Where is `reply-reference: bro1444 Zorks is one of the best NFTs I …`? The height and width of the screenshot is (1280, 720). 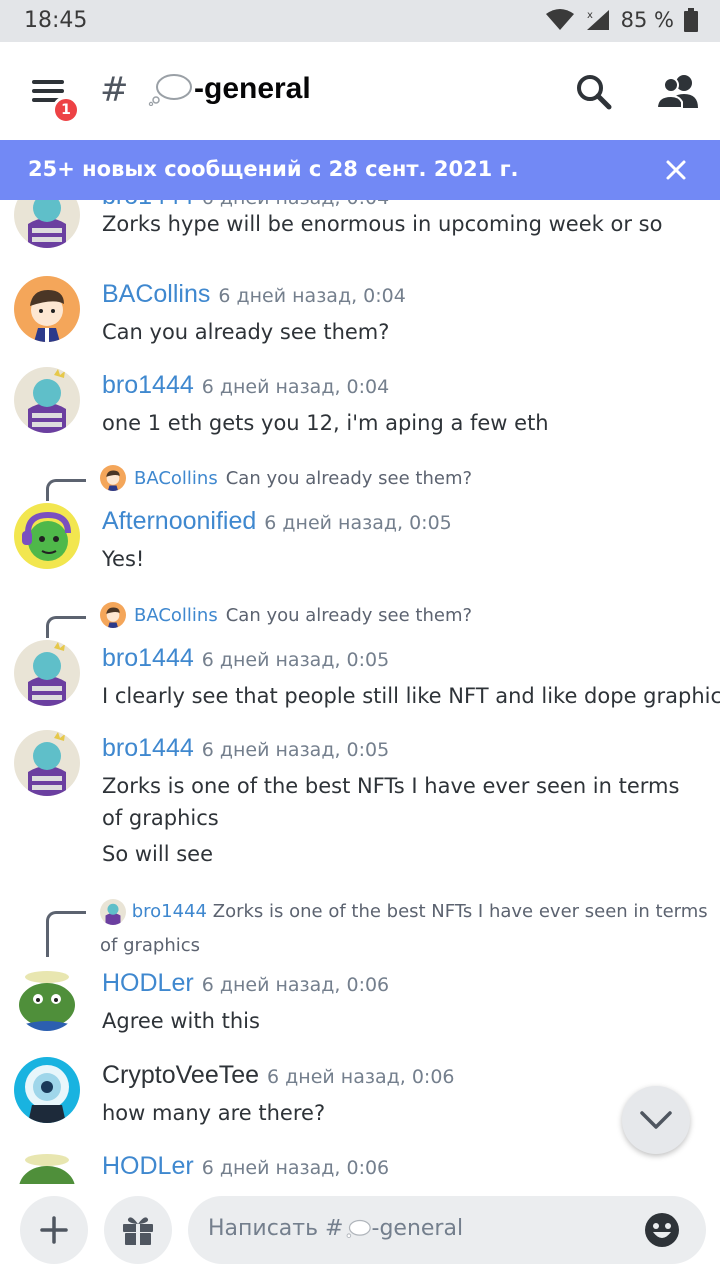
reply-reference: bro1444 Zorks is one of the best NFTs I … is located at coordinates (405, 929).